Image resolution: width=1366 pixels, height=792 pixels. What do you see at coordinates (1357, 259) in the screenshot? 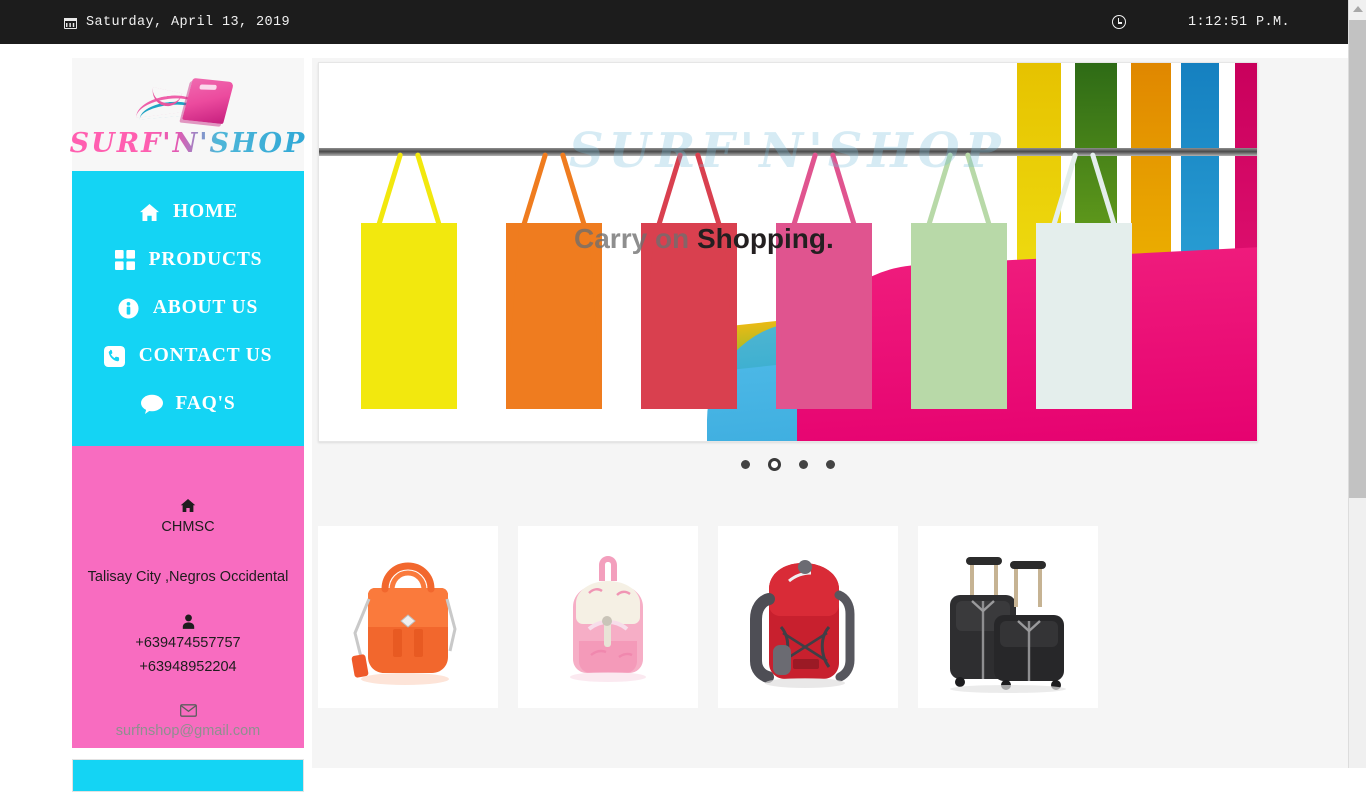
I see `scrollbar-thumb` at bounding box center [1357, 259].